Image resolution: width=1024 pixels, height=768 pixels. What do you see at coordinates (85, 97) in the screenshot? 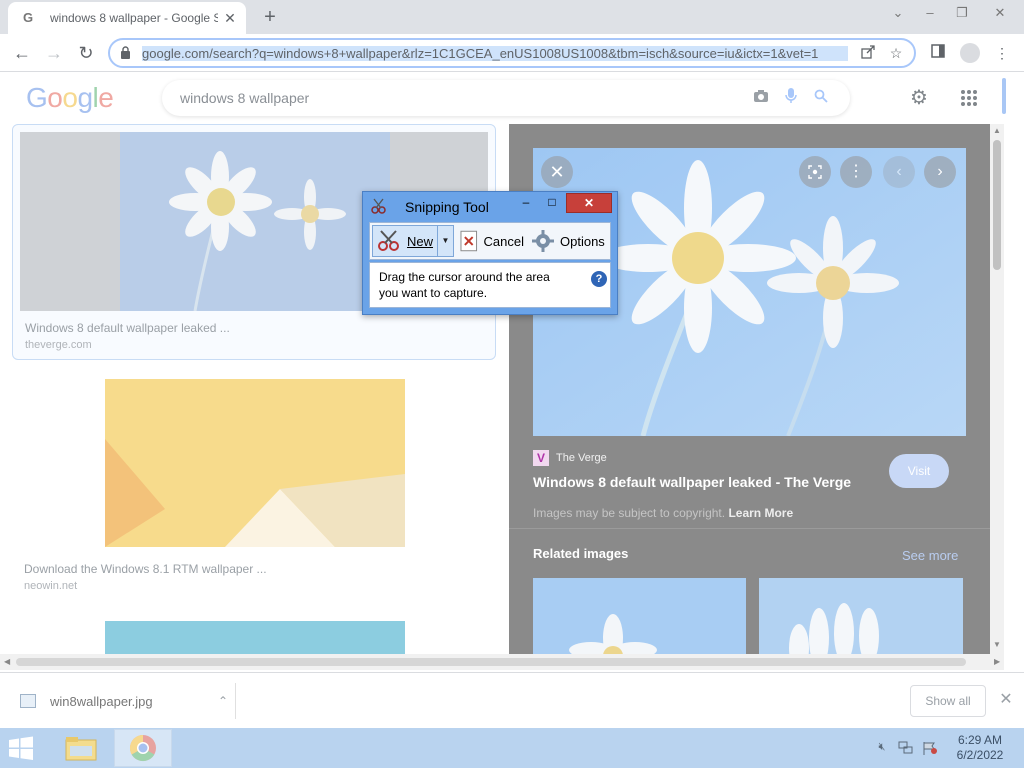
I see `logo-letter: g` at bounding box center [85, 97].